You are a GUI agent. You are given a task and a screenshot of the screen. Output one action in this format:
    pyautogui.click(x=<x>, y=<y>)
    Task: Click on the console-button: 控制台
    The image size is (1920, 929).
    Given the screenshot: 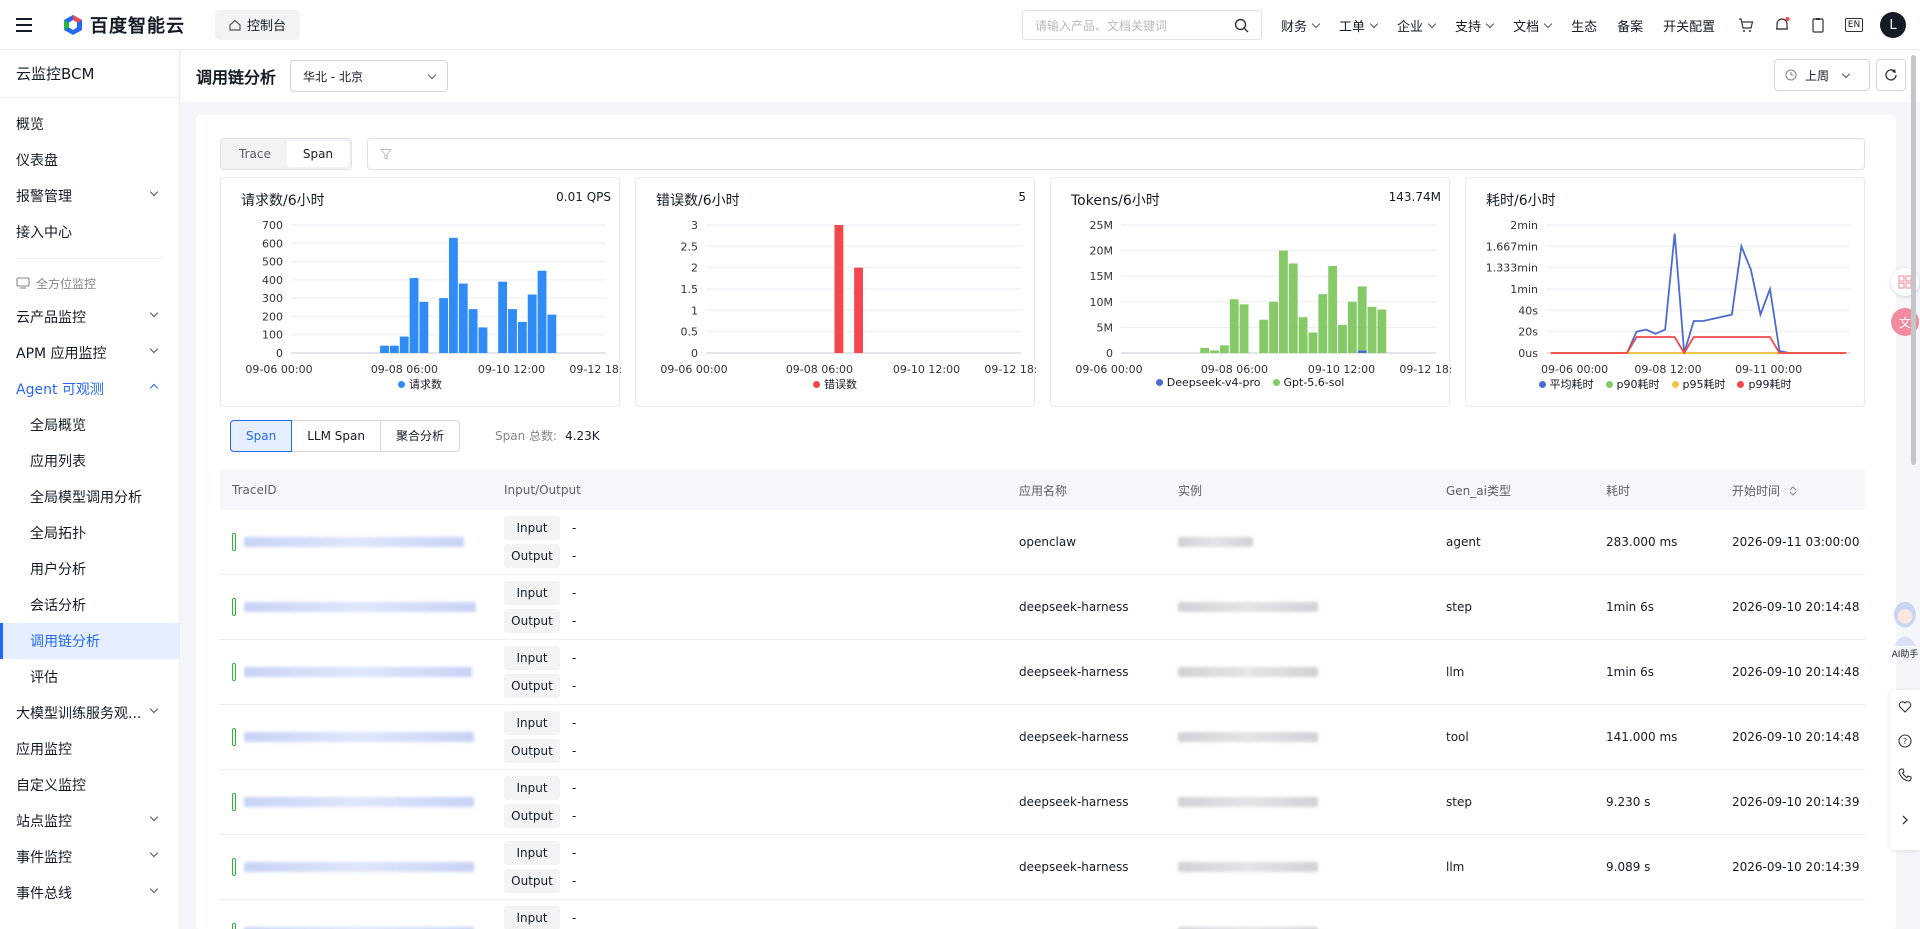 What is the action you would take?
    pyautogui.click(x=258, y=24)
    